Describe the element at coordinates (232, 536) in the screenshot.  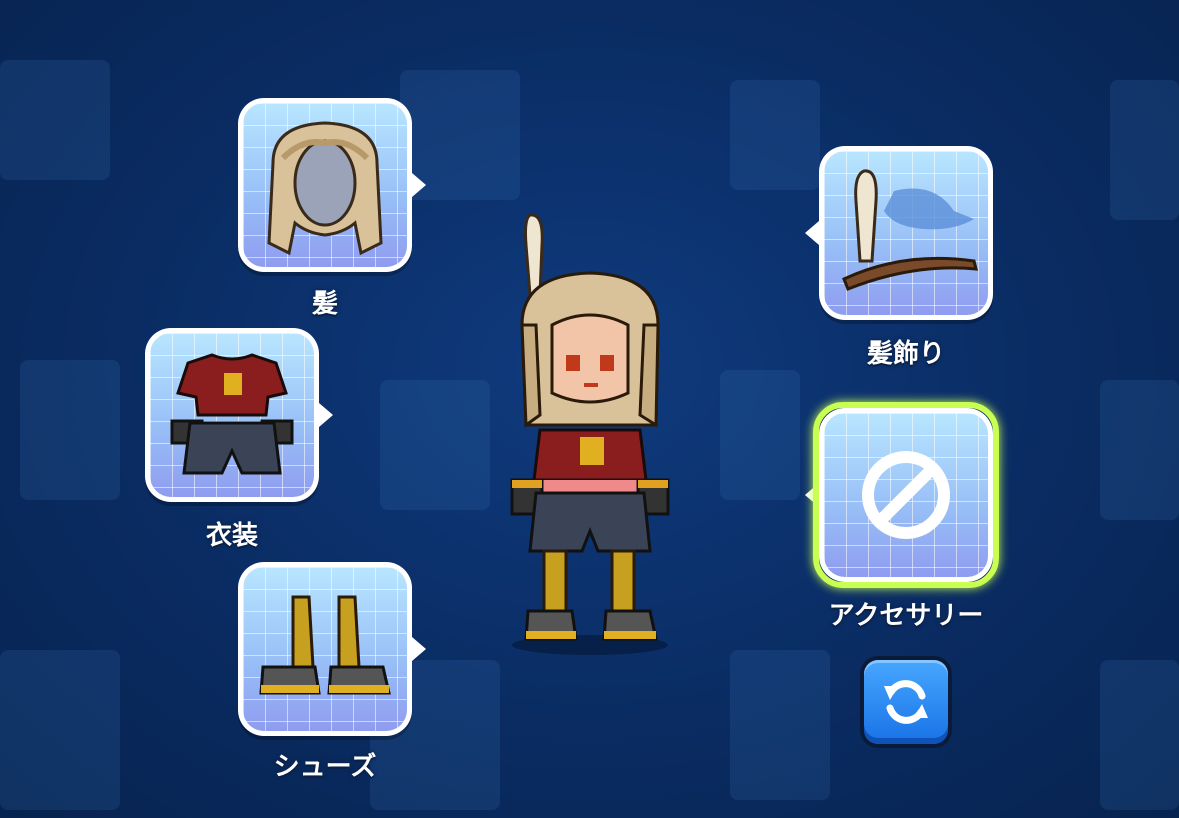
I see `costume-label: 衣装` at that location.